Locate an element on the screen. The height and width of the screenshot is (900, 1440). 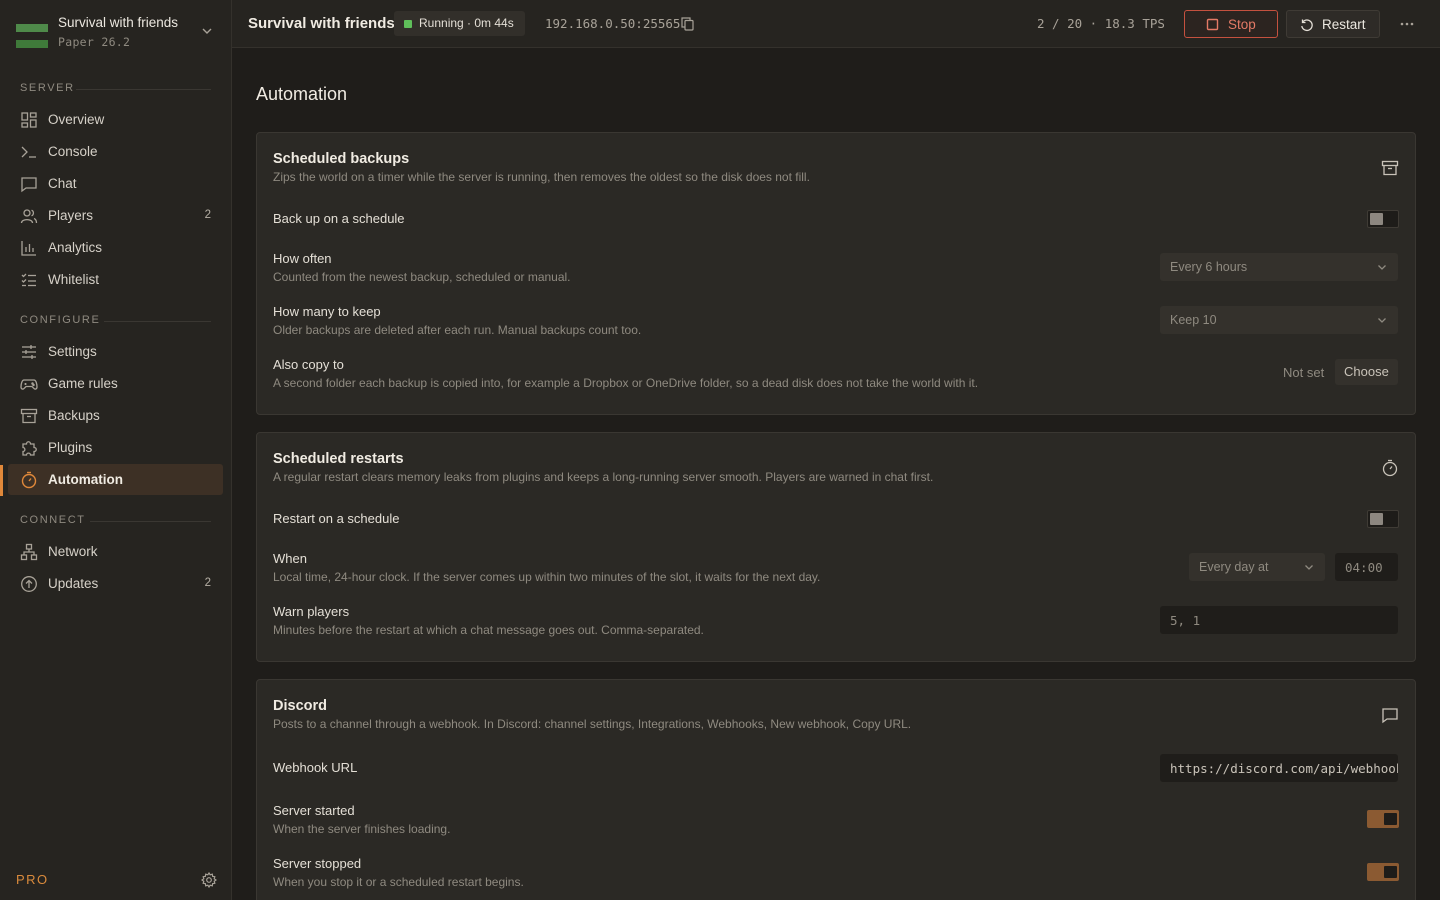
running-dot-icon is located at coordinates (408, 24).